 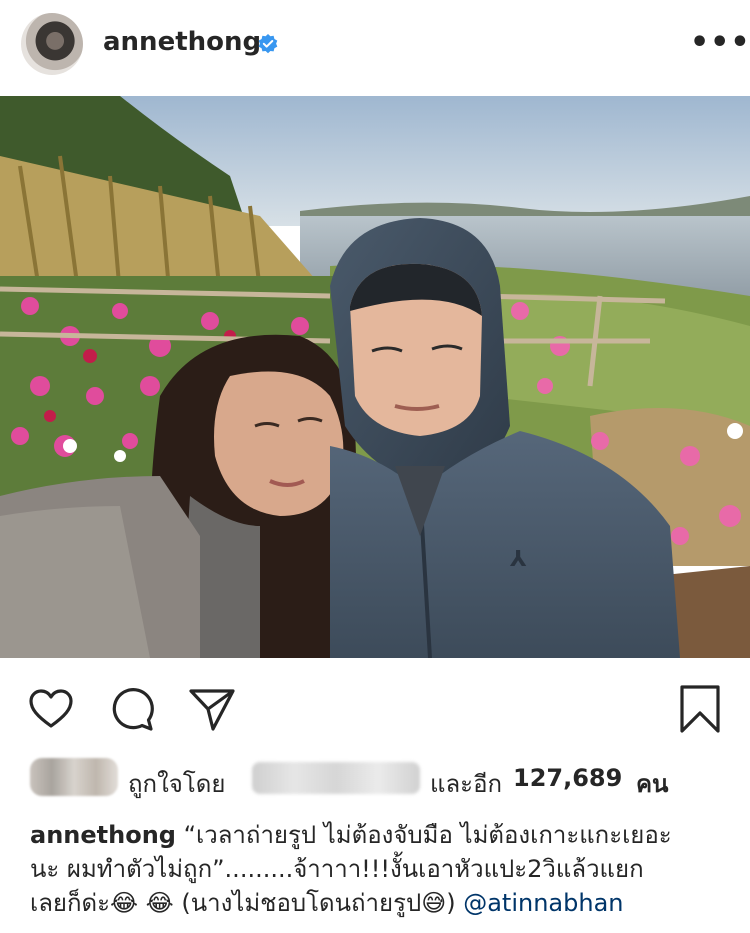 What do you see at coordinates (268, 44) in the screenshot?
I see `verified-badge-icon` at bounding box center [268, 44].